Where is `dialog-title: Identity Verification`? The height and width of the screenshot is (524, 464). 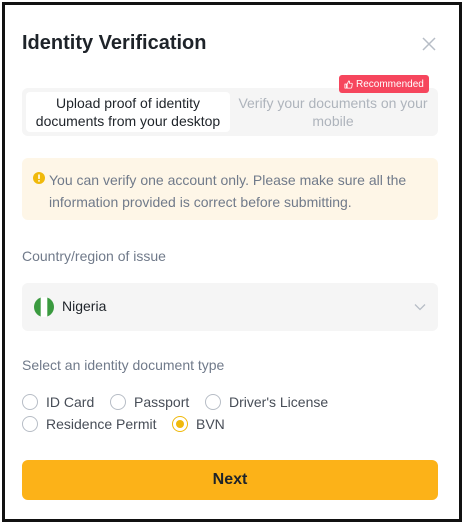
dialog-title: Identity Verification is located at coordinates (114, 43).